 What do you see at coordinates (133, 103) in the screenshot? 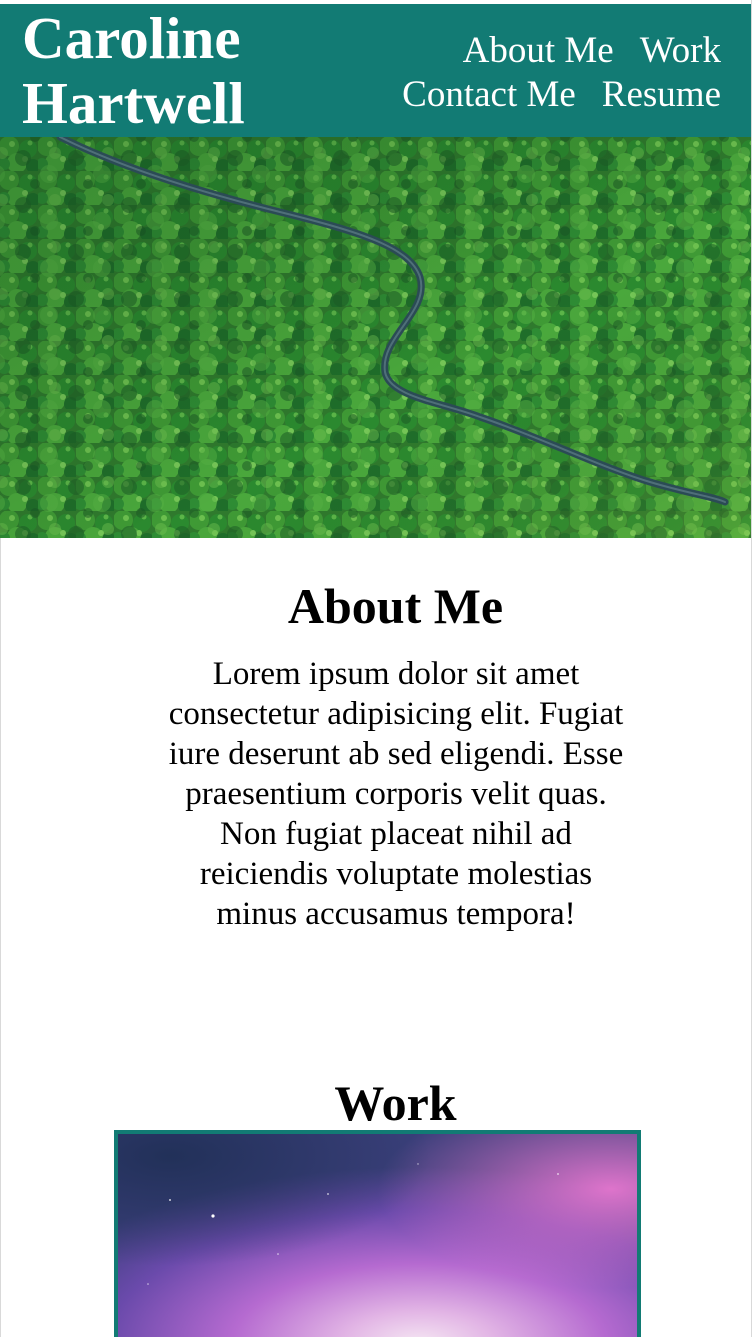
I see `site-title-line-2: Hartwell` at bounding box center [133, 103].